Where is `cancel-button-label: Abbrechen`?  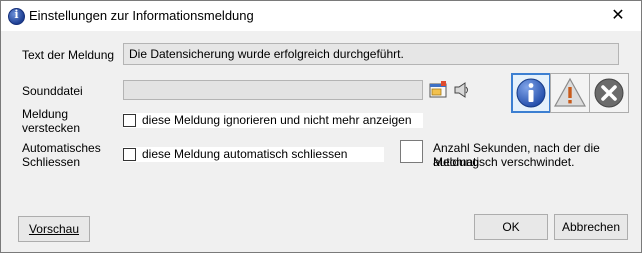
cancel-button-label: Abbrechen is located at coordinates (591, 227).